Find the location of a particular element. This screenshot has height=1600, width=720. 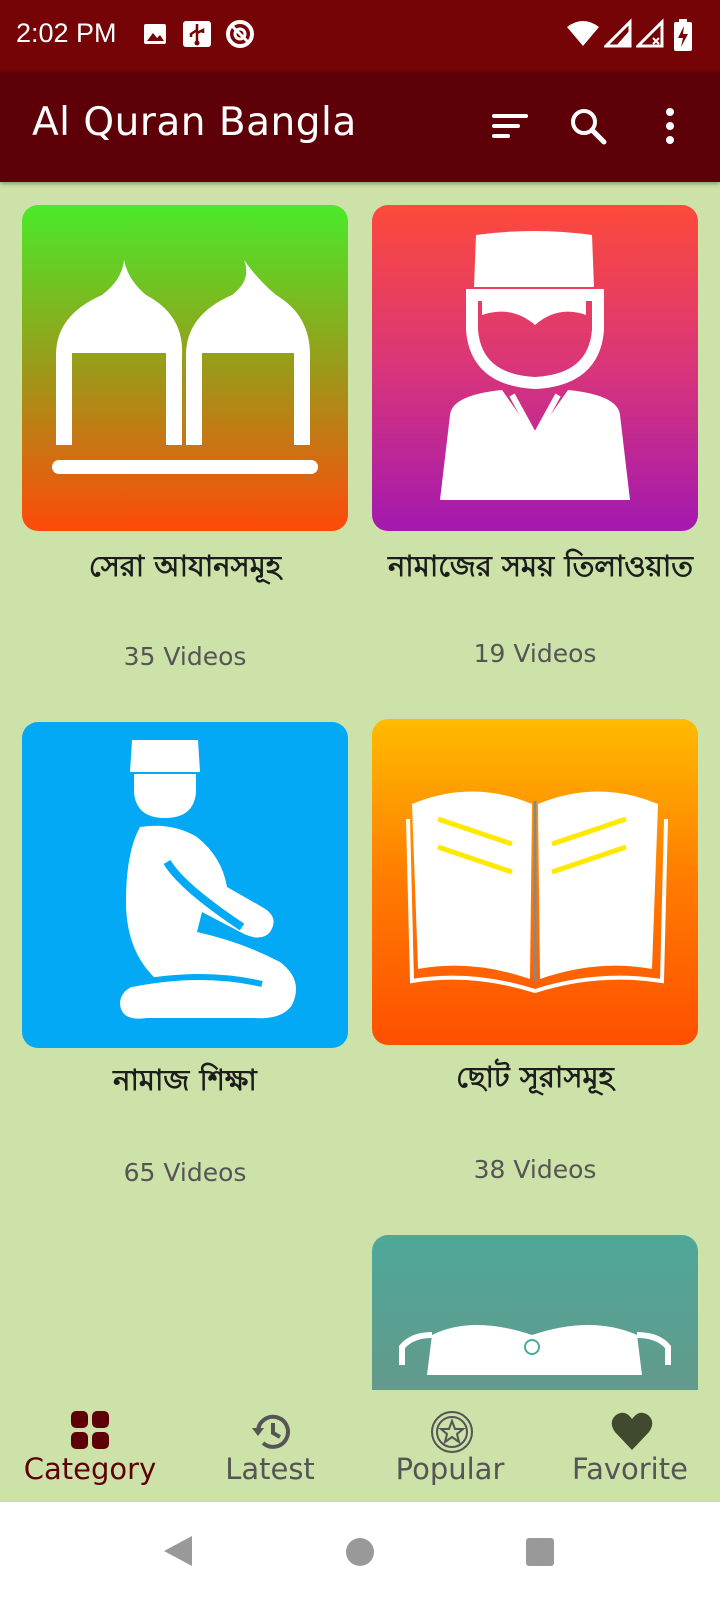

namaz-tile-image is located at coordinates (185, 885).